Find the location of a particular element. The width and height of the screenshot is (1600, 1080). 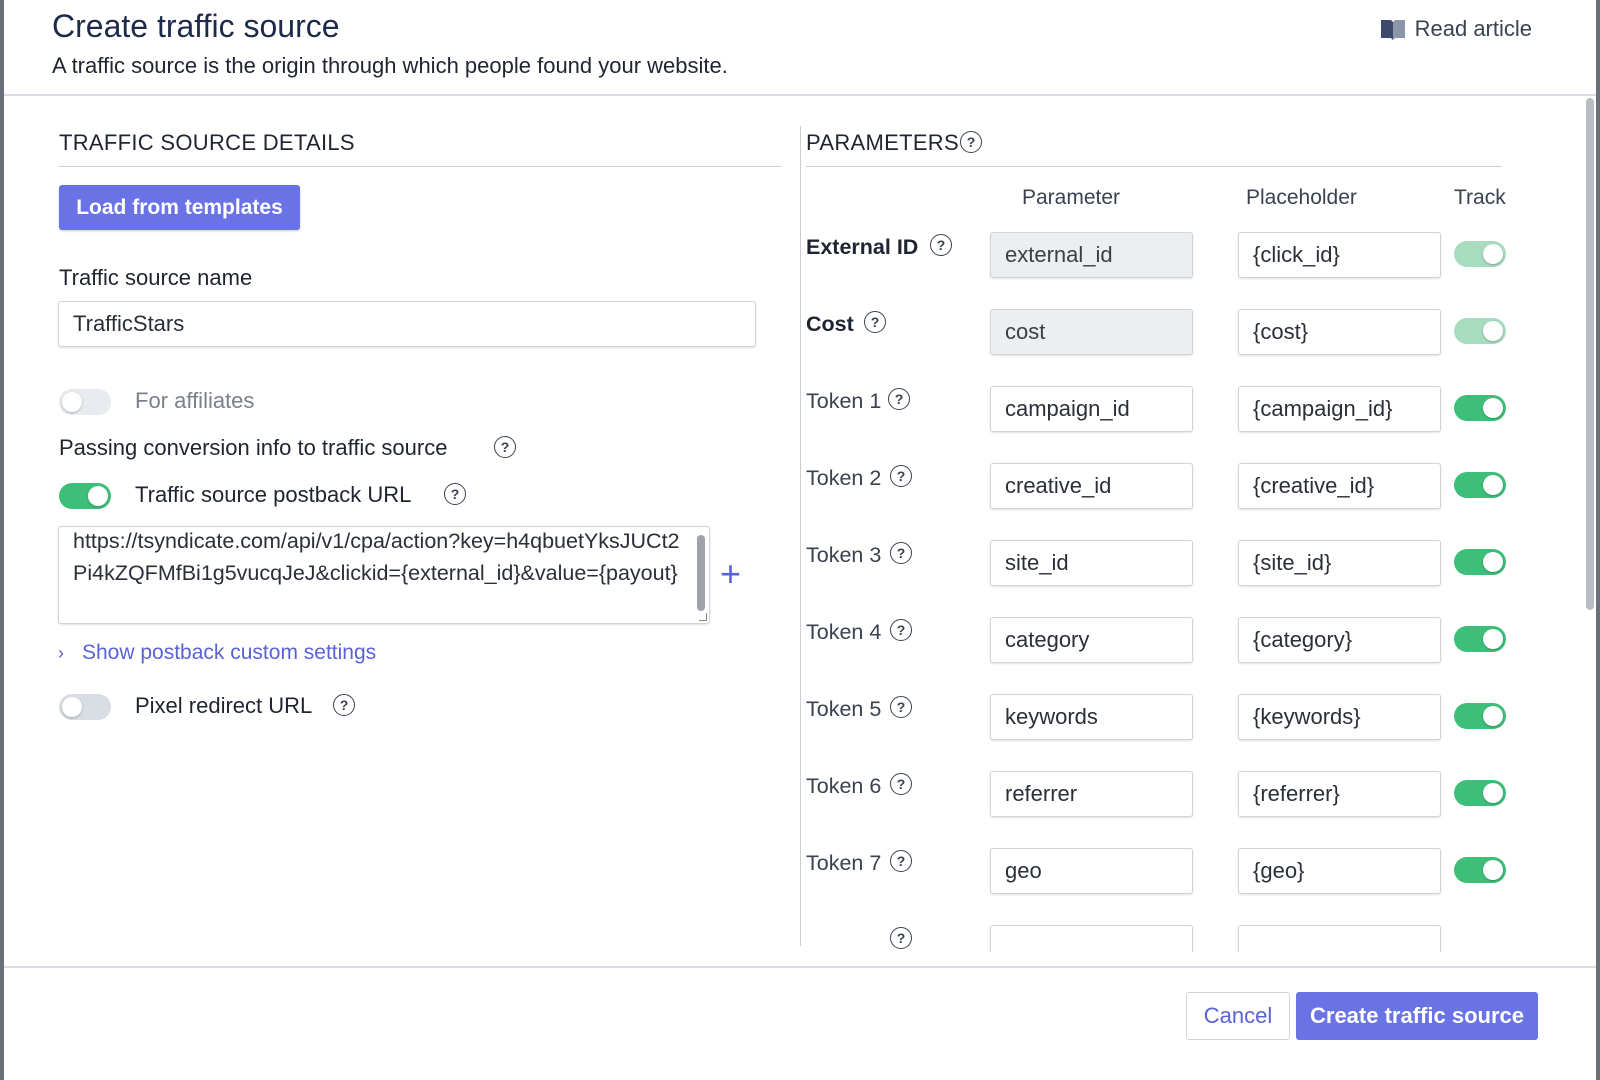

add-postback-plus-icon: + is located at coordinates (730, 574).